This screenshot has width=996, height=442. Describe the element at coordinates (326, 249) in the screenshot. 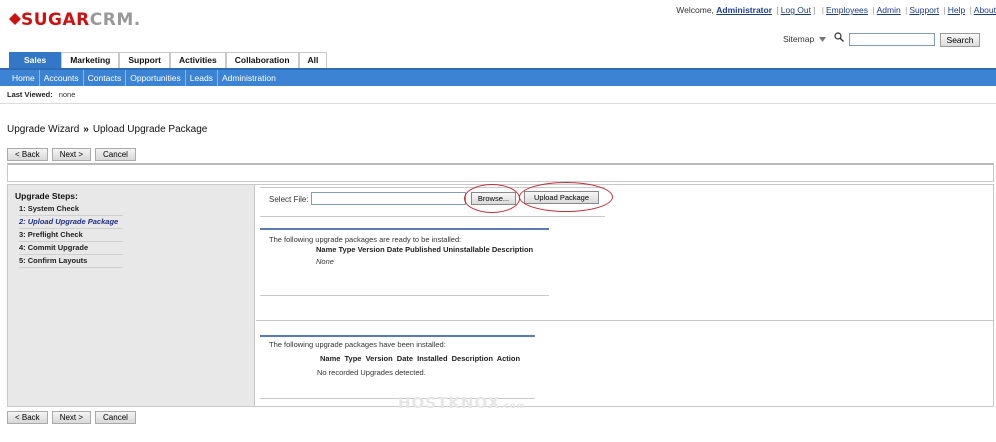

I see `ready-col-name: Name` at that location.